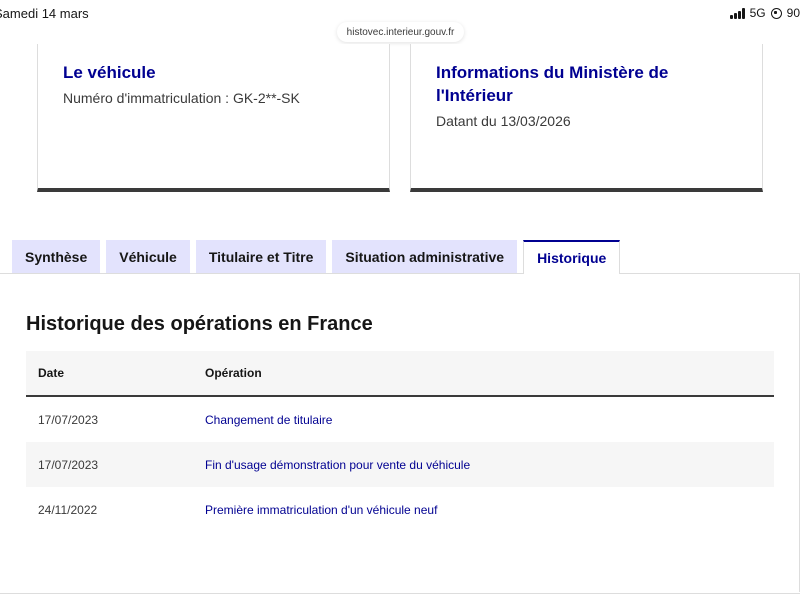  What do you see at coordinates (503, 121) in the screenshot?
I see `data-date: Datant du 13/03/2026` at bounding box center [503, 121].